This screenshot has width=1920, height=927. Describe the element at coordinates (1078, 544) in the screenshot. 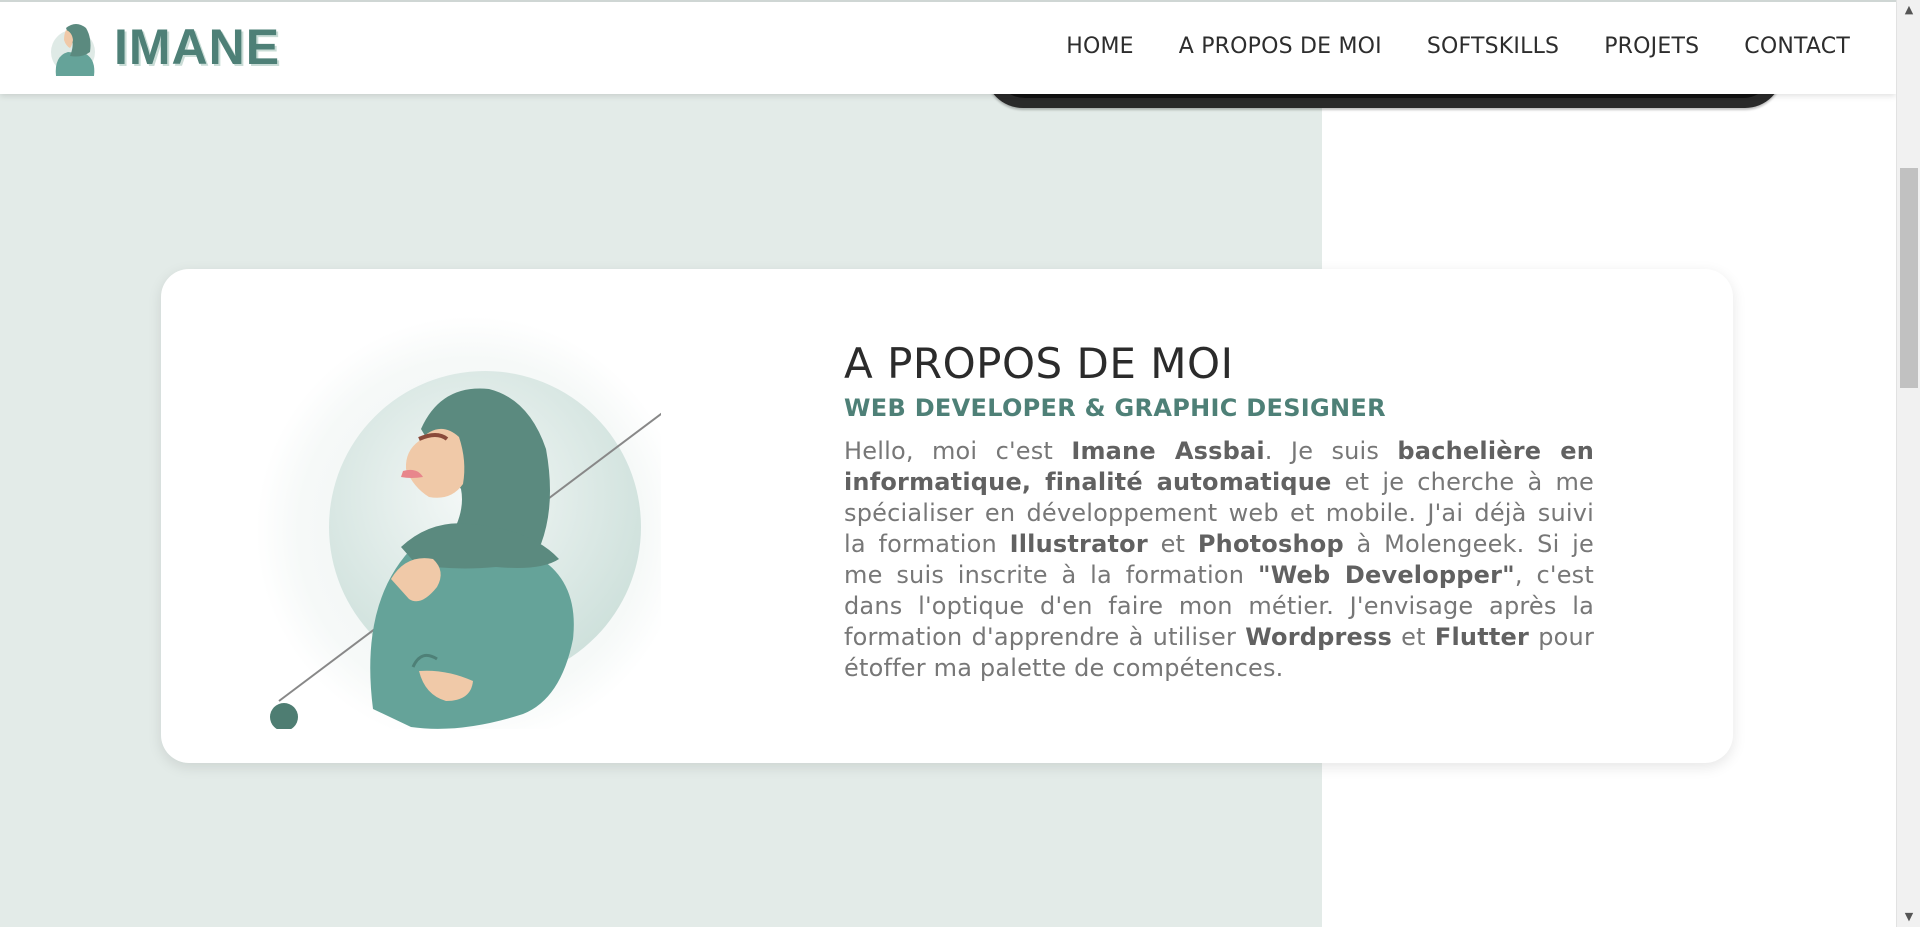

I see `paragraph-highlight: Illustrator` at that location.